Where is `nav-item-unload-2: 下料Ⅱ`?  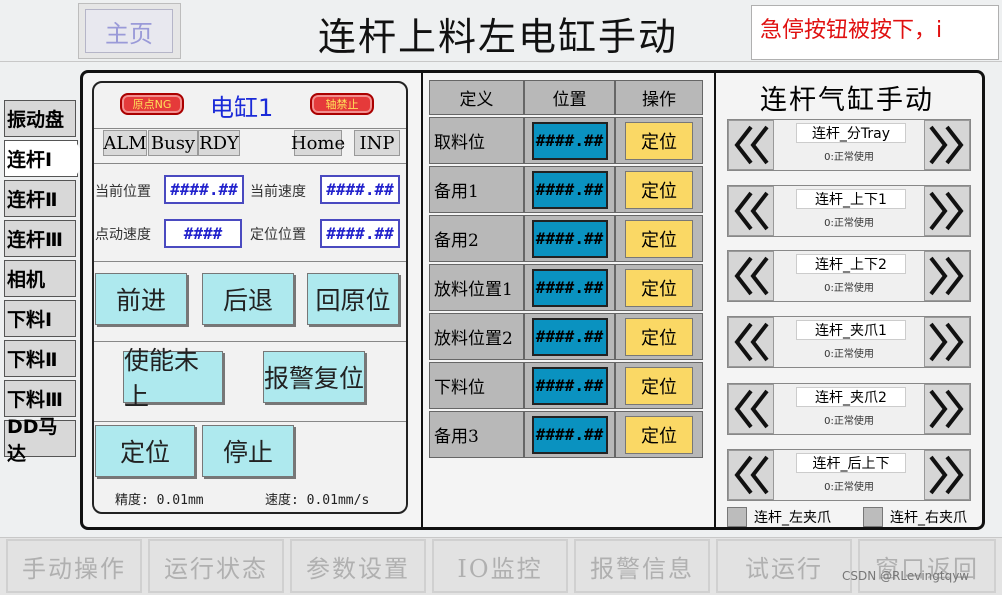
nav-item-unload-2: 下料Ⅱ is located at coordinates (40, 358).